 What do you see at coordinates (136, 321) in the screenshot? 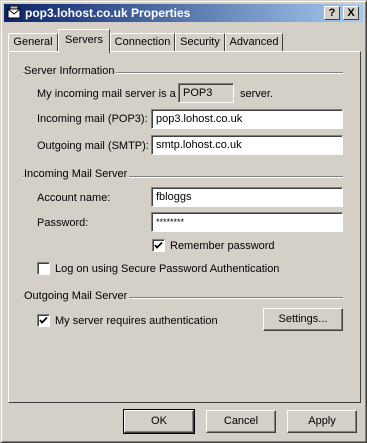
I see `requires-auth-label: My server requires authentication` at bounding box center [136, 321].